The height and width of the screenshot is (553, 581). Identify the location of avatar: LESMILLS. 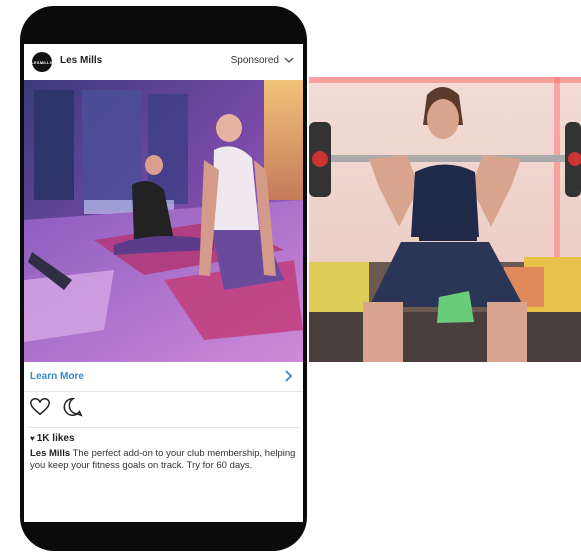
(42, 62).